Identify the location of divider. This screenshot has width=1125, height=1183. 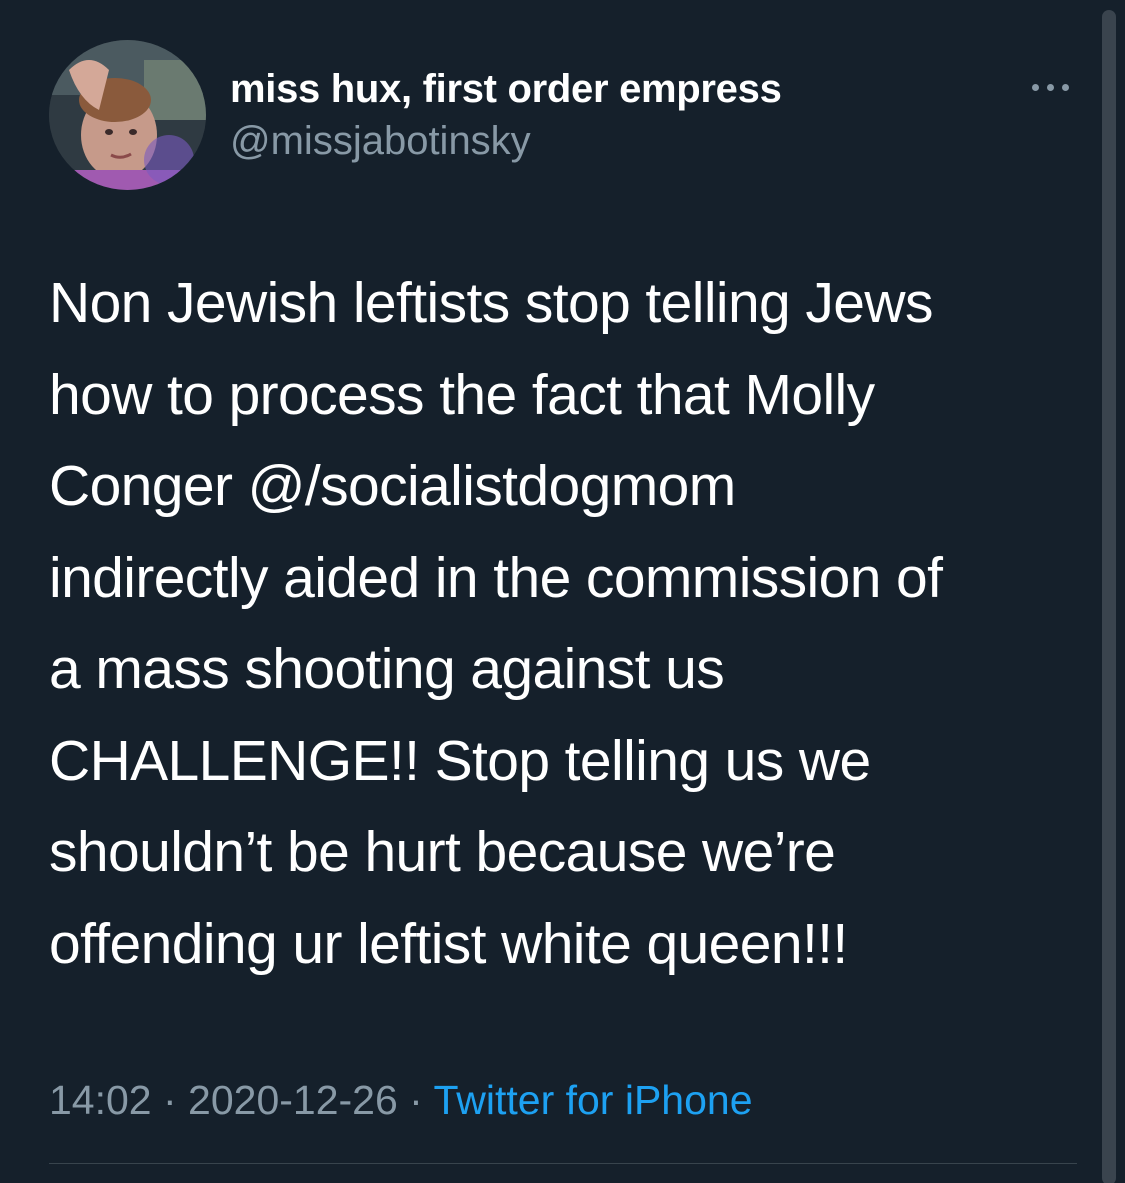
(563, 1163).